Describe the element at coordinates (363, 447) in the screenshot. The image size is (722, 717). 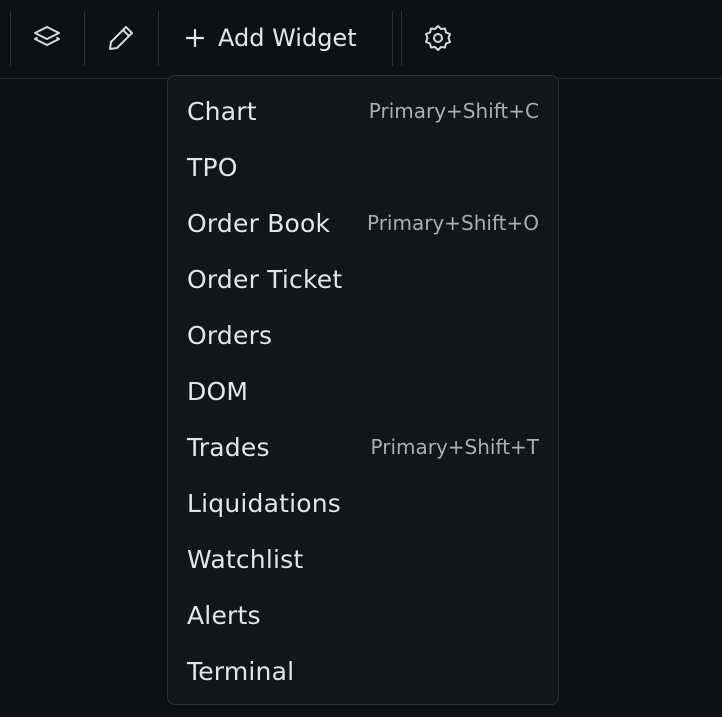
I see `menu-item-trades: Trades Primary+Shift+T` at that location.